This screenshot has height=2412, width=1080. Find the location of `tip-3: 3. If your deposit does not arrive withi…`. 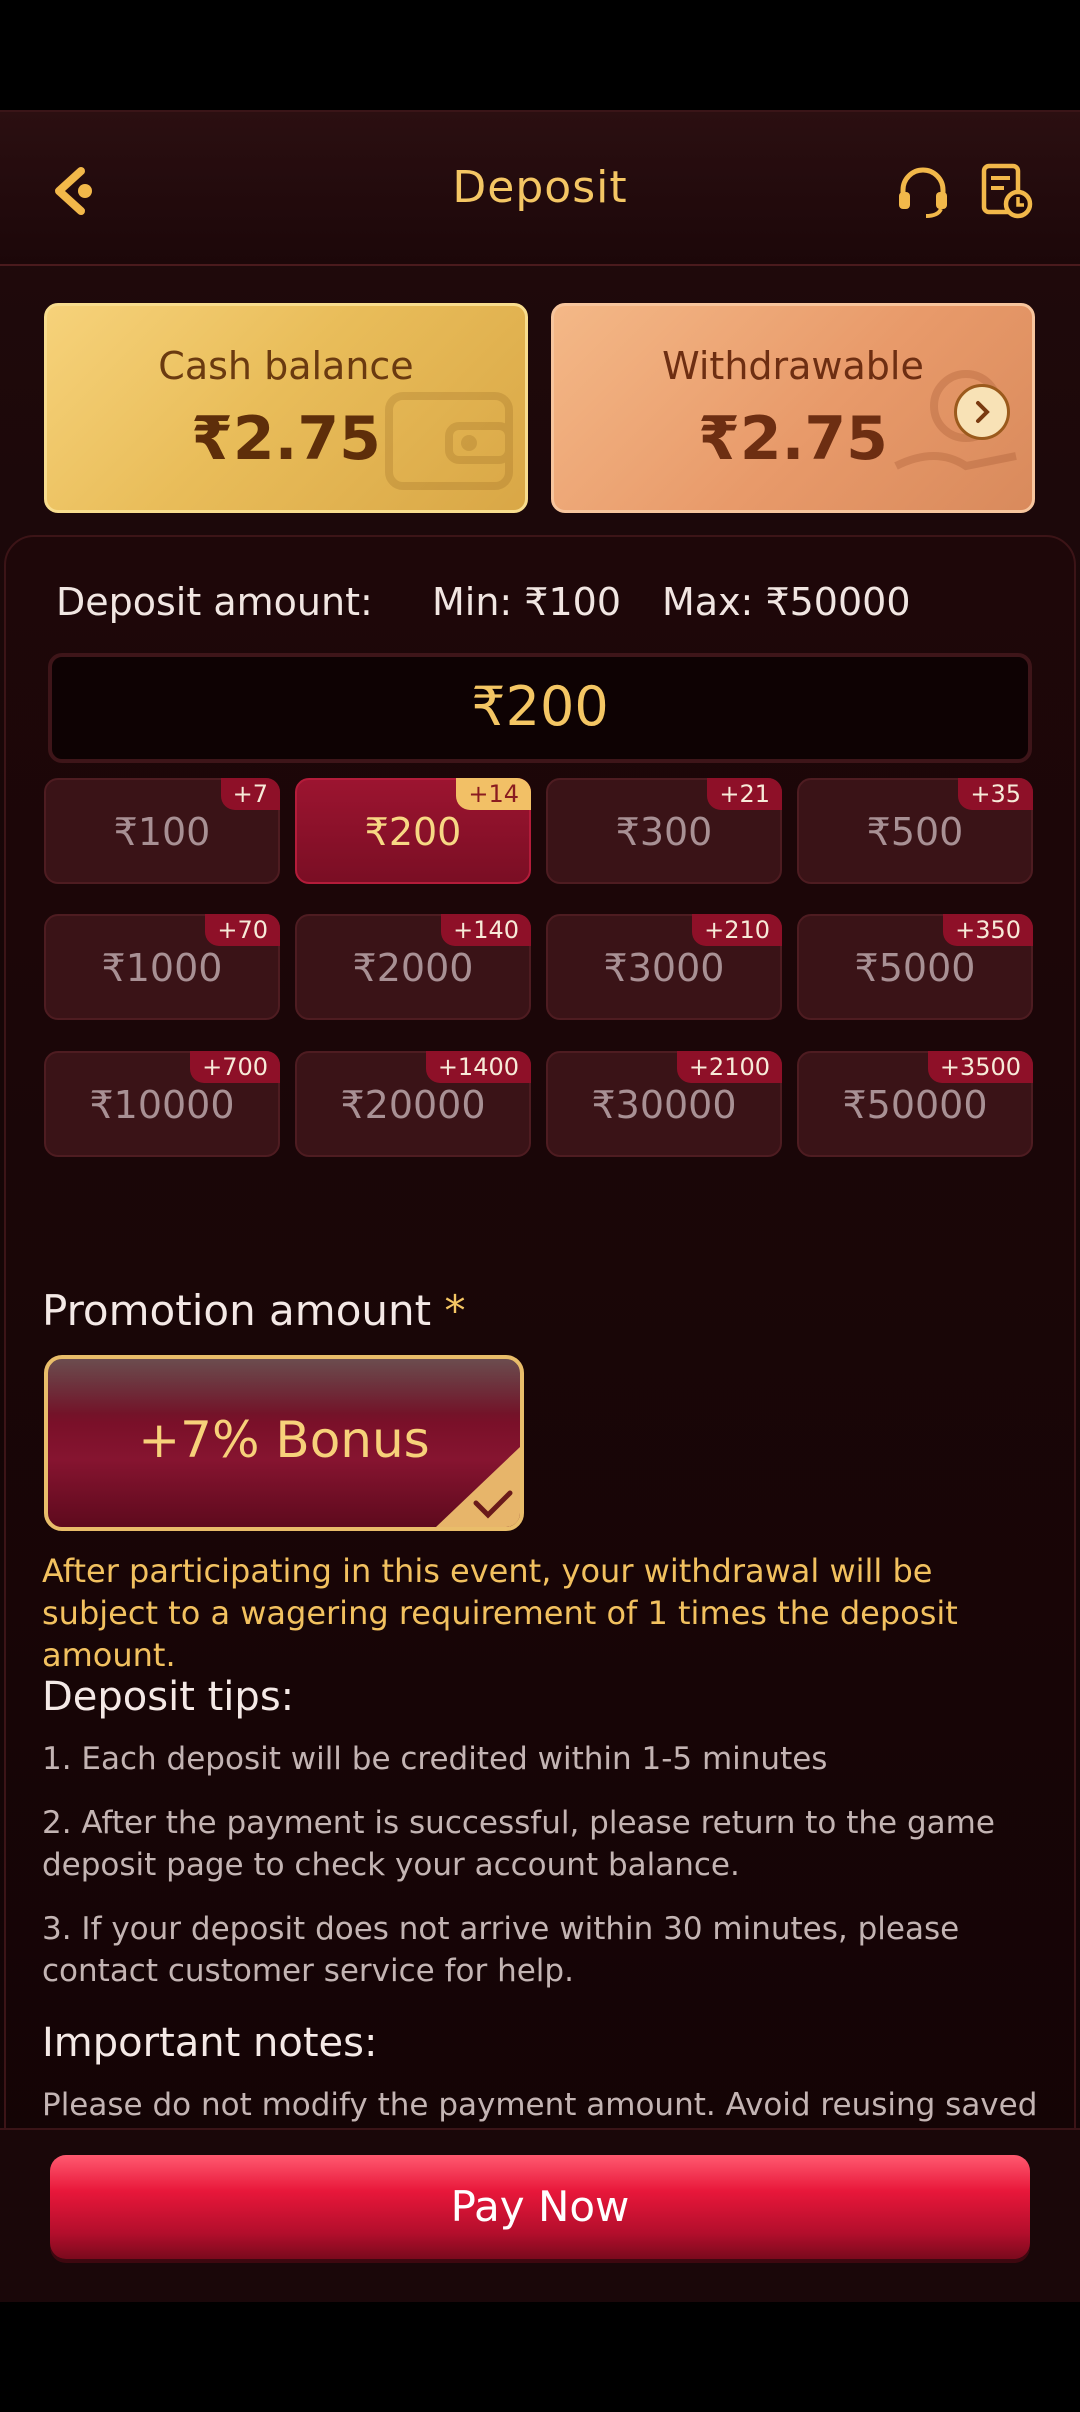

tip-3: 3. If your deposit does not arrive withi… is located at coordinates (501, 1950).